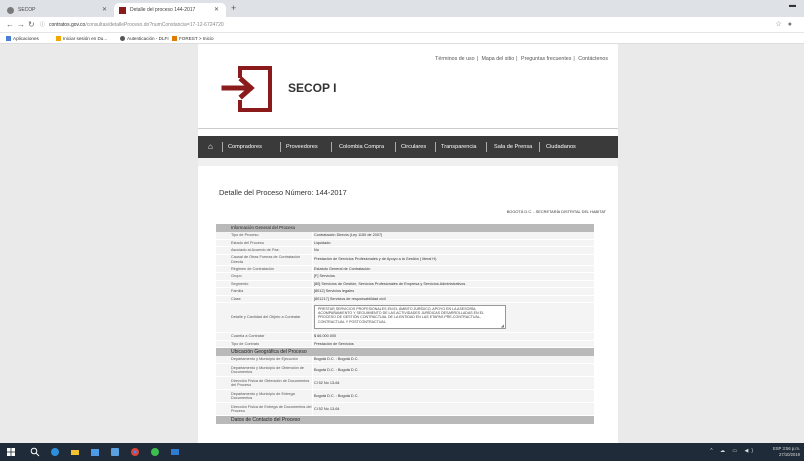  What do you see at coordinates (777, 448) in the screenshot?
I see `input-lang: ESP` at bounding box center [777, 448].